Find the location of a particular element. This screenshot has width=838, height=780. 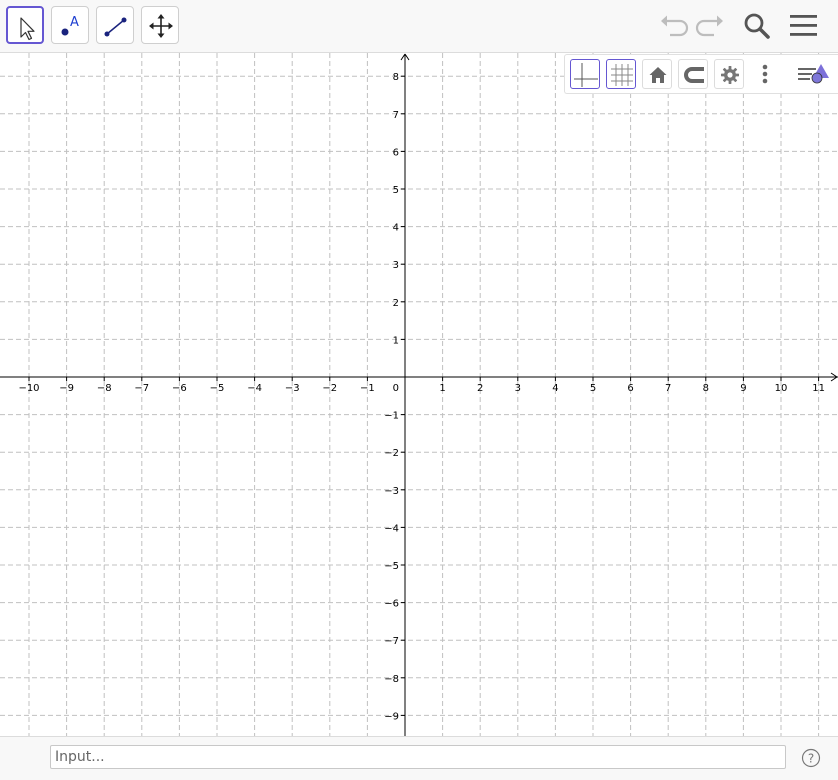

y-tick-label: −6 is located at coordinates (391, 604).